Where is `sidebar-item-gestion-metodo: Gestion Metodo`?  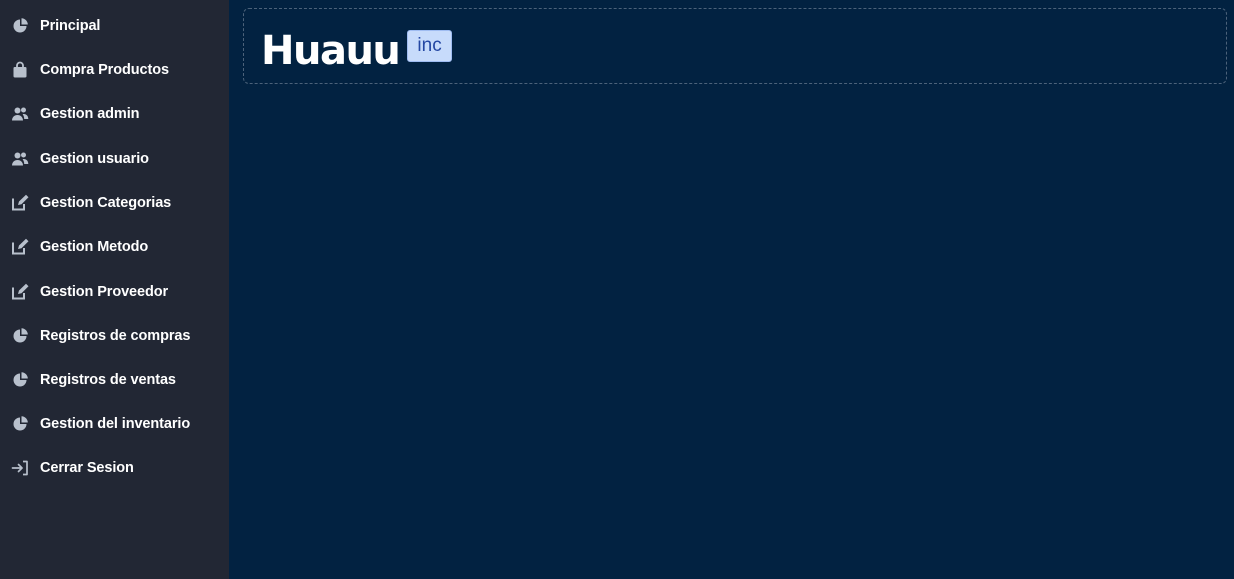 sidebar-item-gestion-metodo: Gestion Metodo is located at coordinates (114, 247).